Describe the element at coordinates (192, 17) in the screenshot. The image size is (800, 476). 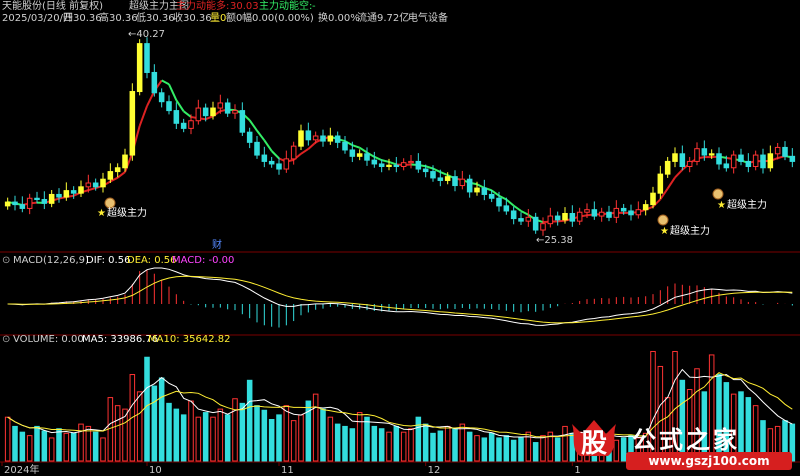
I see `ohlc-close: 收30.36` at that location.